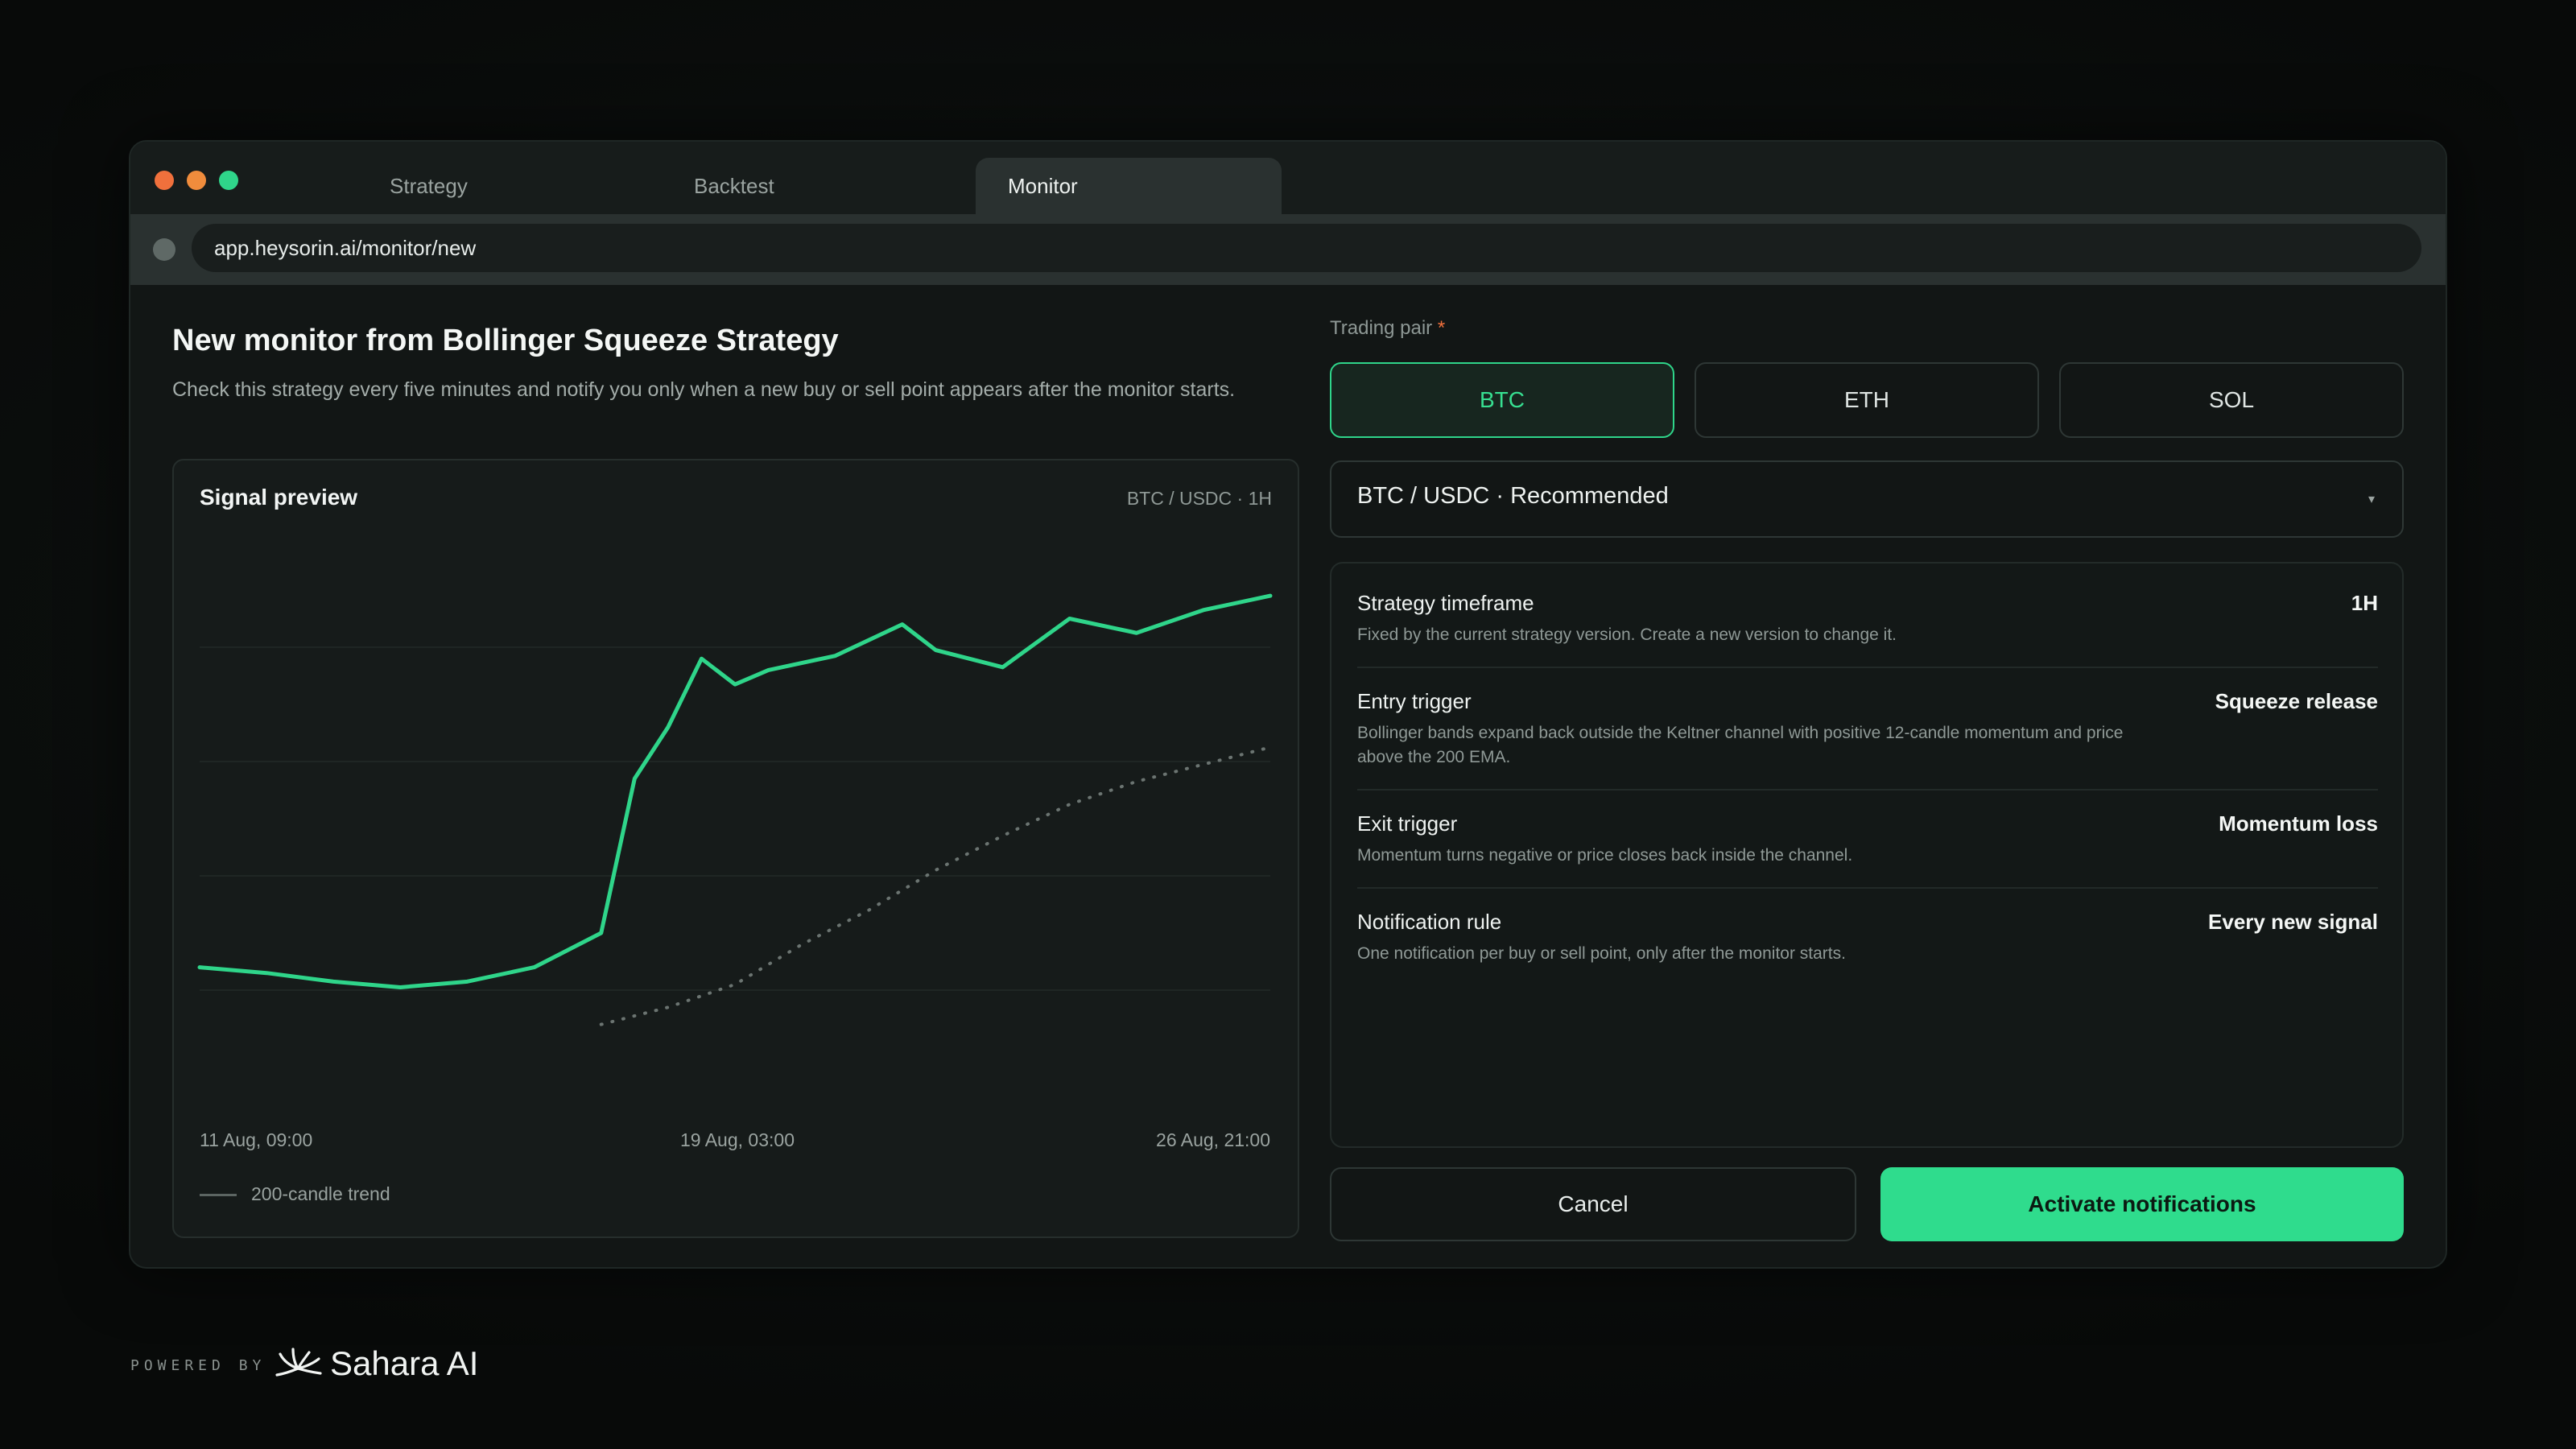 Image resolution: width=2576 pixels, height=1449 pixels. Describe the element at coordinates (1429, 922) in the screenshot. I see `rule-title: Notification rule` at that location.